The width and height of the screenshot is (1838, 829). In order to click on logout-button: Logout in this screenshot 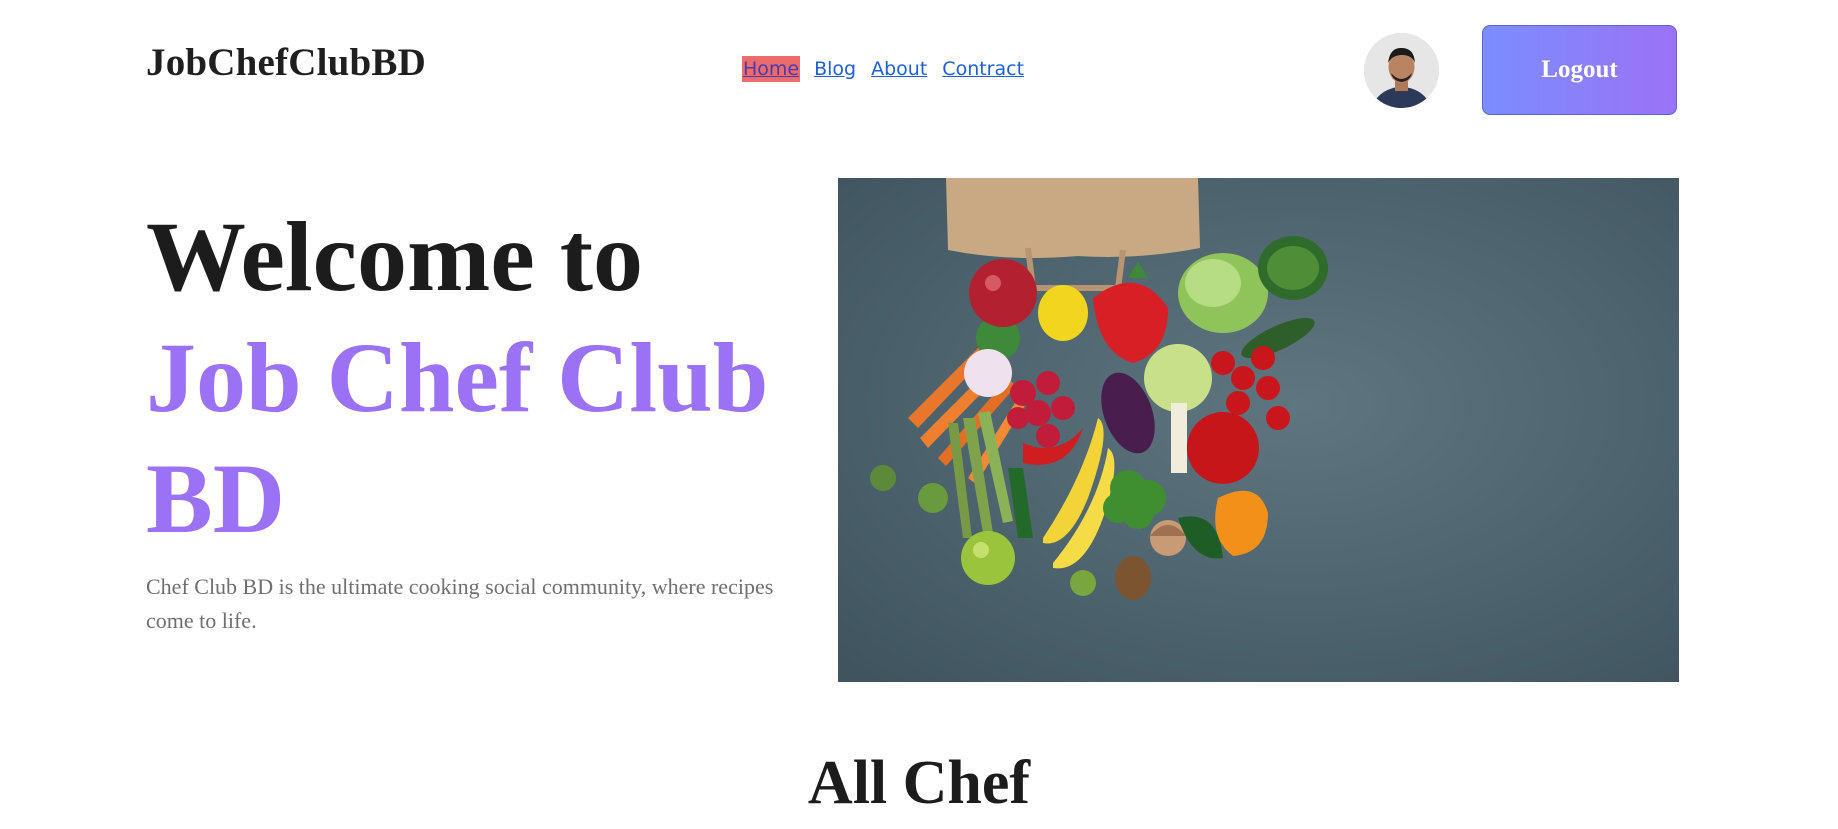, I will do `click(1579, 70)`.